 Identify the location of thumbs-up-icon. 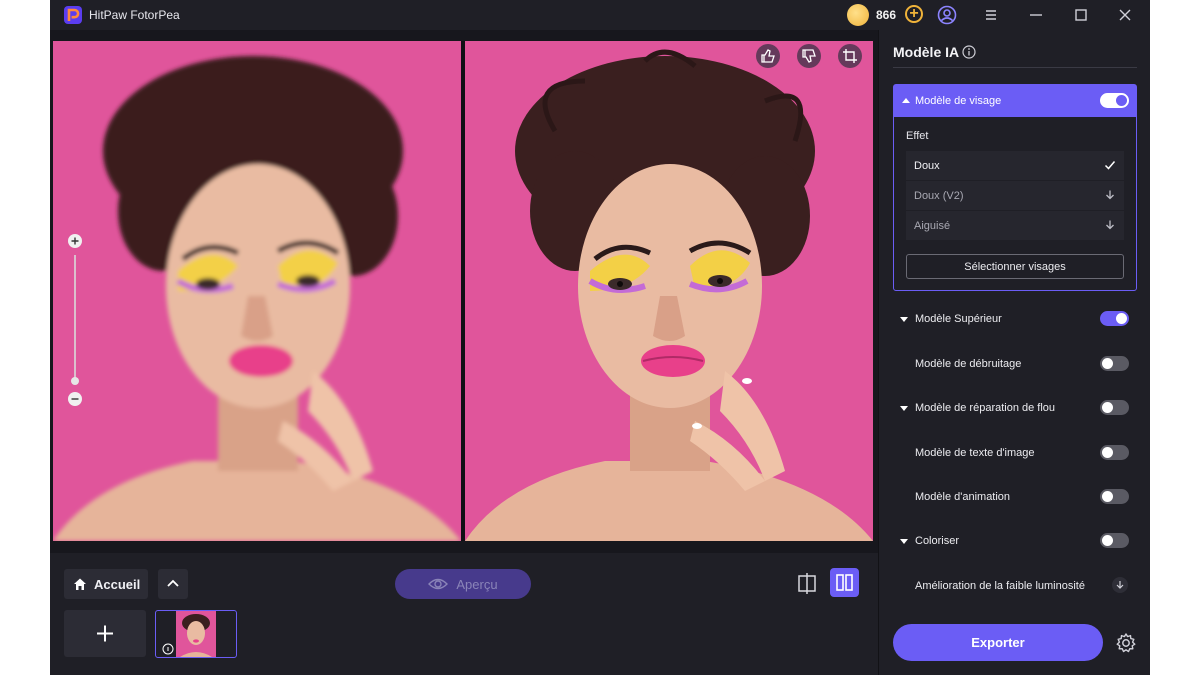
(768, 56).